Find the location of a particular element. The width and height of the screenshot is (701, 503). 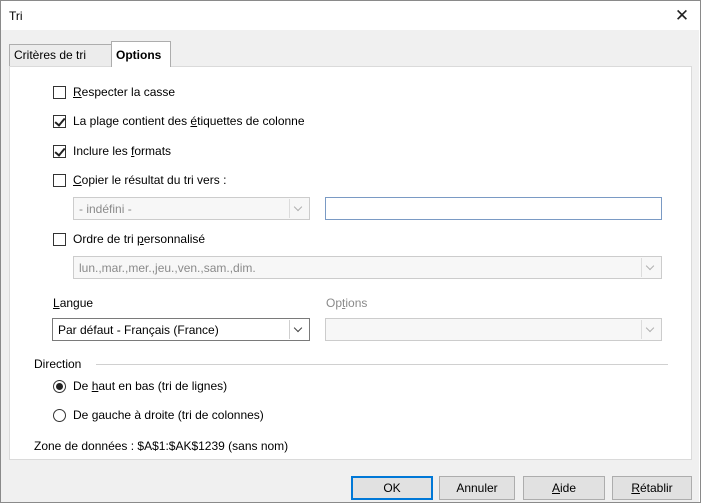

ok-button: OK is located at coordinates (392, 488).